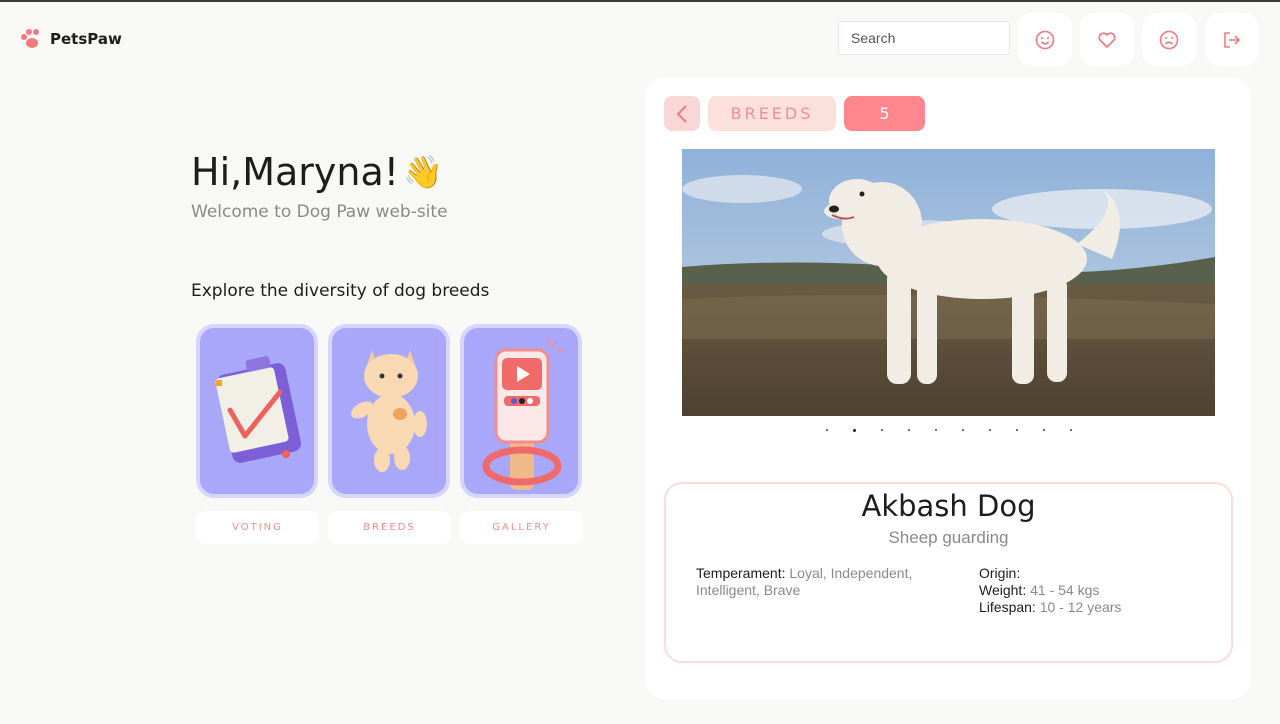 The image size is (1280, 724). Describe the element at coordinates (340, 291) in the screenshot. I see `explore-heading: Explore the diversity of dog breeds` at that location.